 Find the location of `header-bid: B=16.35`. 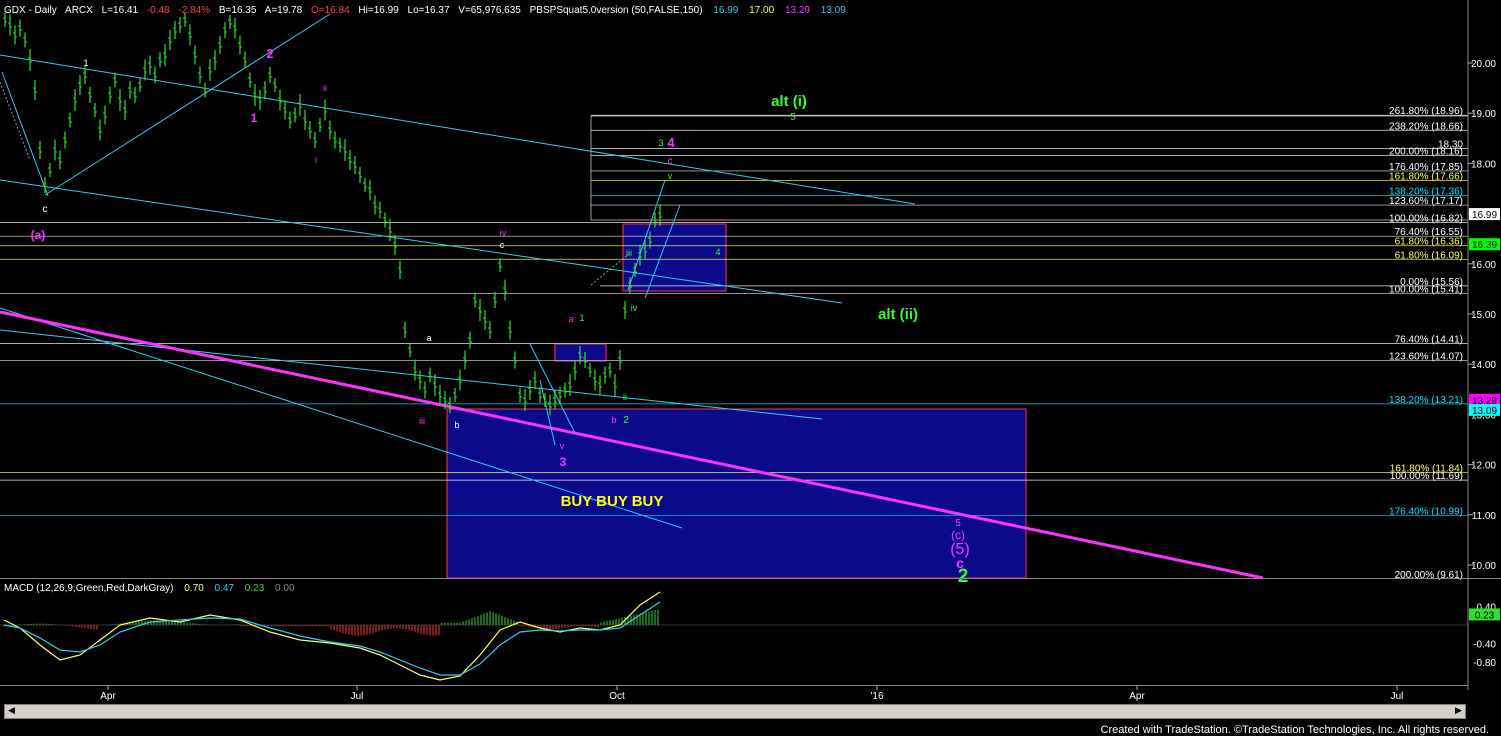

header-bid: B=16.35 is located at coordinates (238, 10).